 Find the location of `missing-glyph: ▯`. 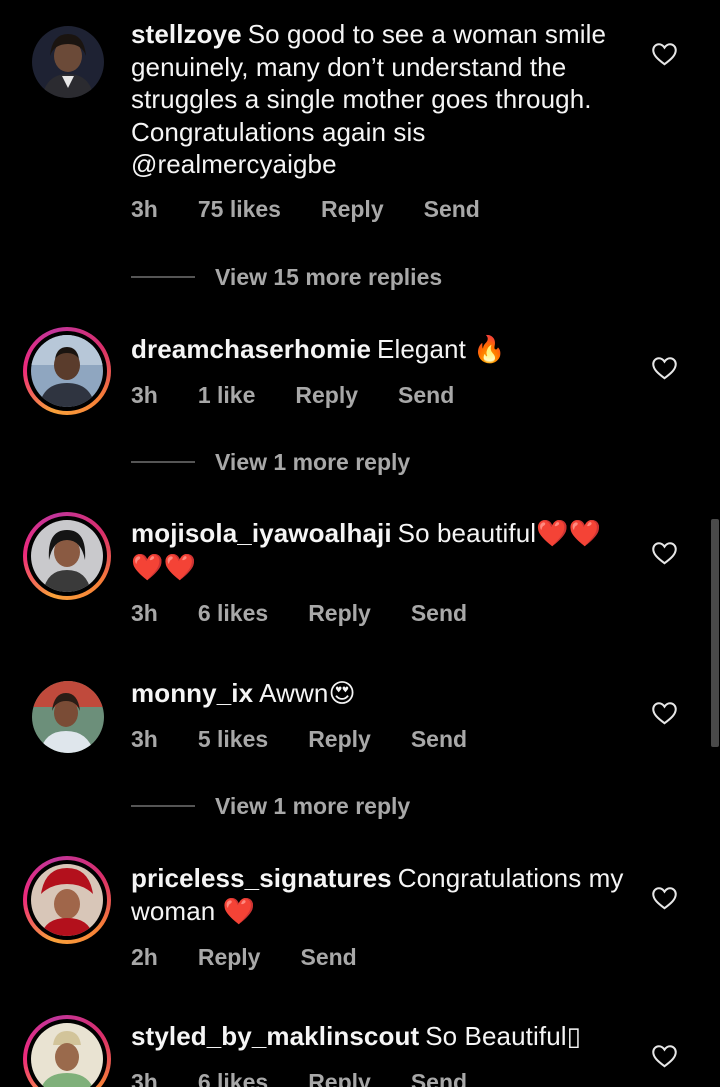

missing-glyph: ▯ is located at coordinates (574, 1037).